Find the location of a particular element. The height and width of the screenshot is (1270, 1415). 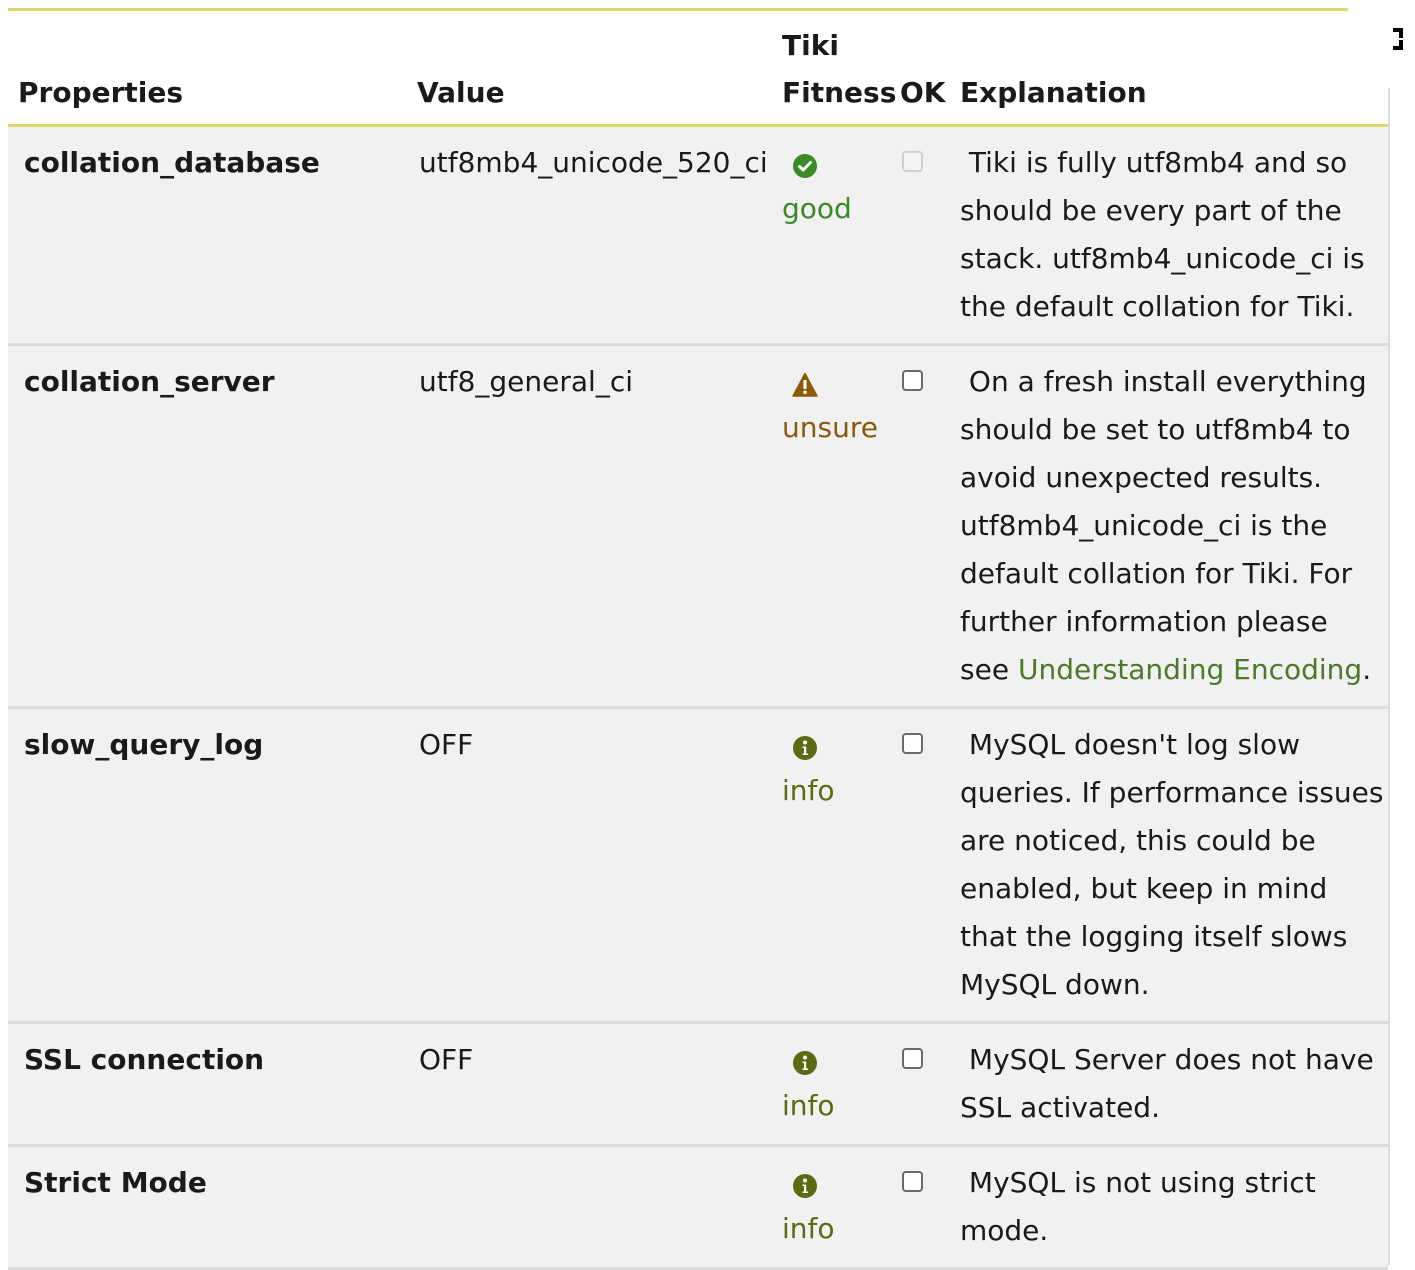

property-name: collation_database is located at coordinates (209, 235).